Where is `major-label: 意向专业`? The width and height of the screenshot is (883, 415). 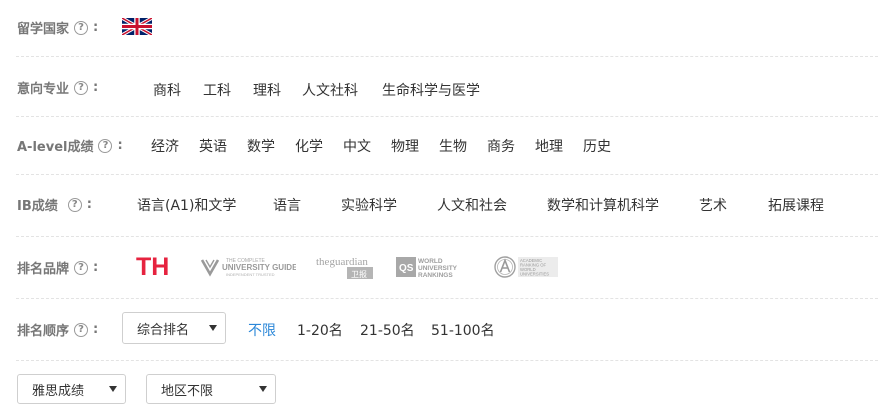
major-label: 意向专业 is located at coordinates (43, 89).